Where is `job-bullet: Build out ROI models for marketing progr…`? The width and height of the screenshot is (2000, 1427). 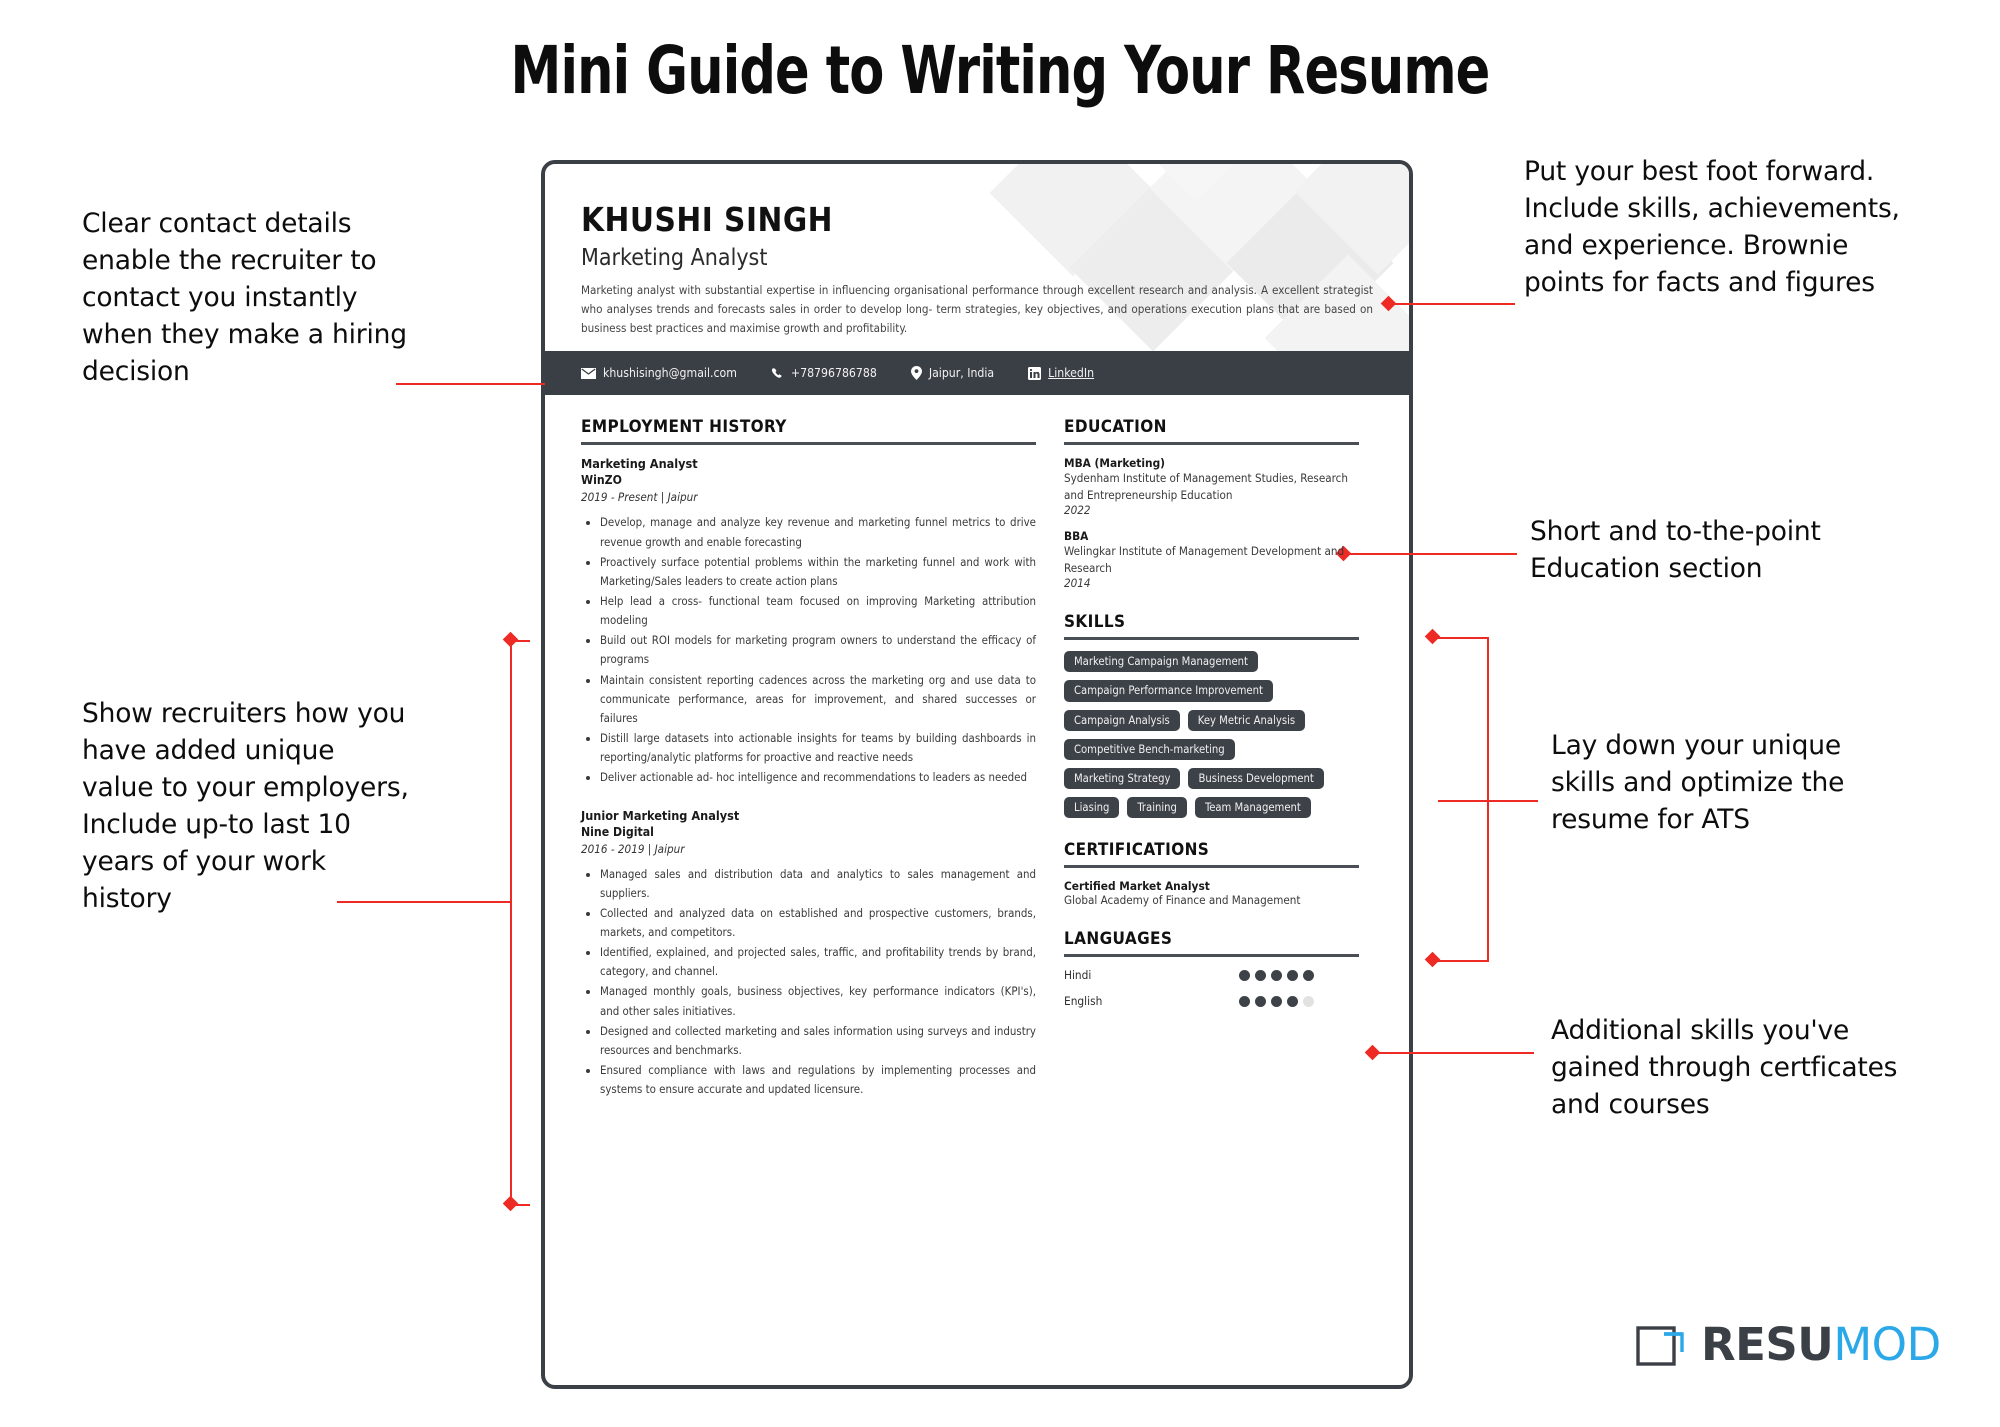
job-bullet: Build out ROI models for marketing progr… is located at coordinates (818, 650).